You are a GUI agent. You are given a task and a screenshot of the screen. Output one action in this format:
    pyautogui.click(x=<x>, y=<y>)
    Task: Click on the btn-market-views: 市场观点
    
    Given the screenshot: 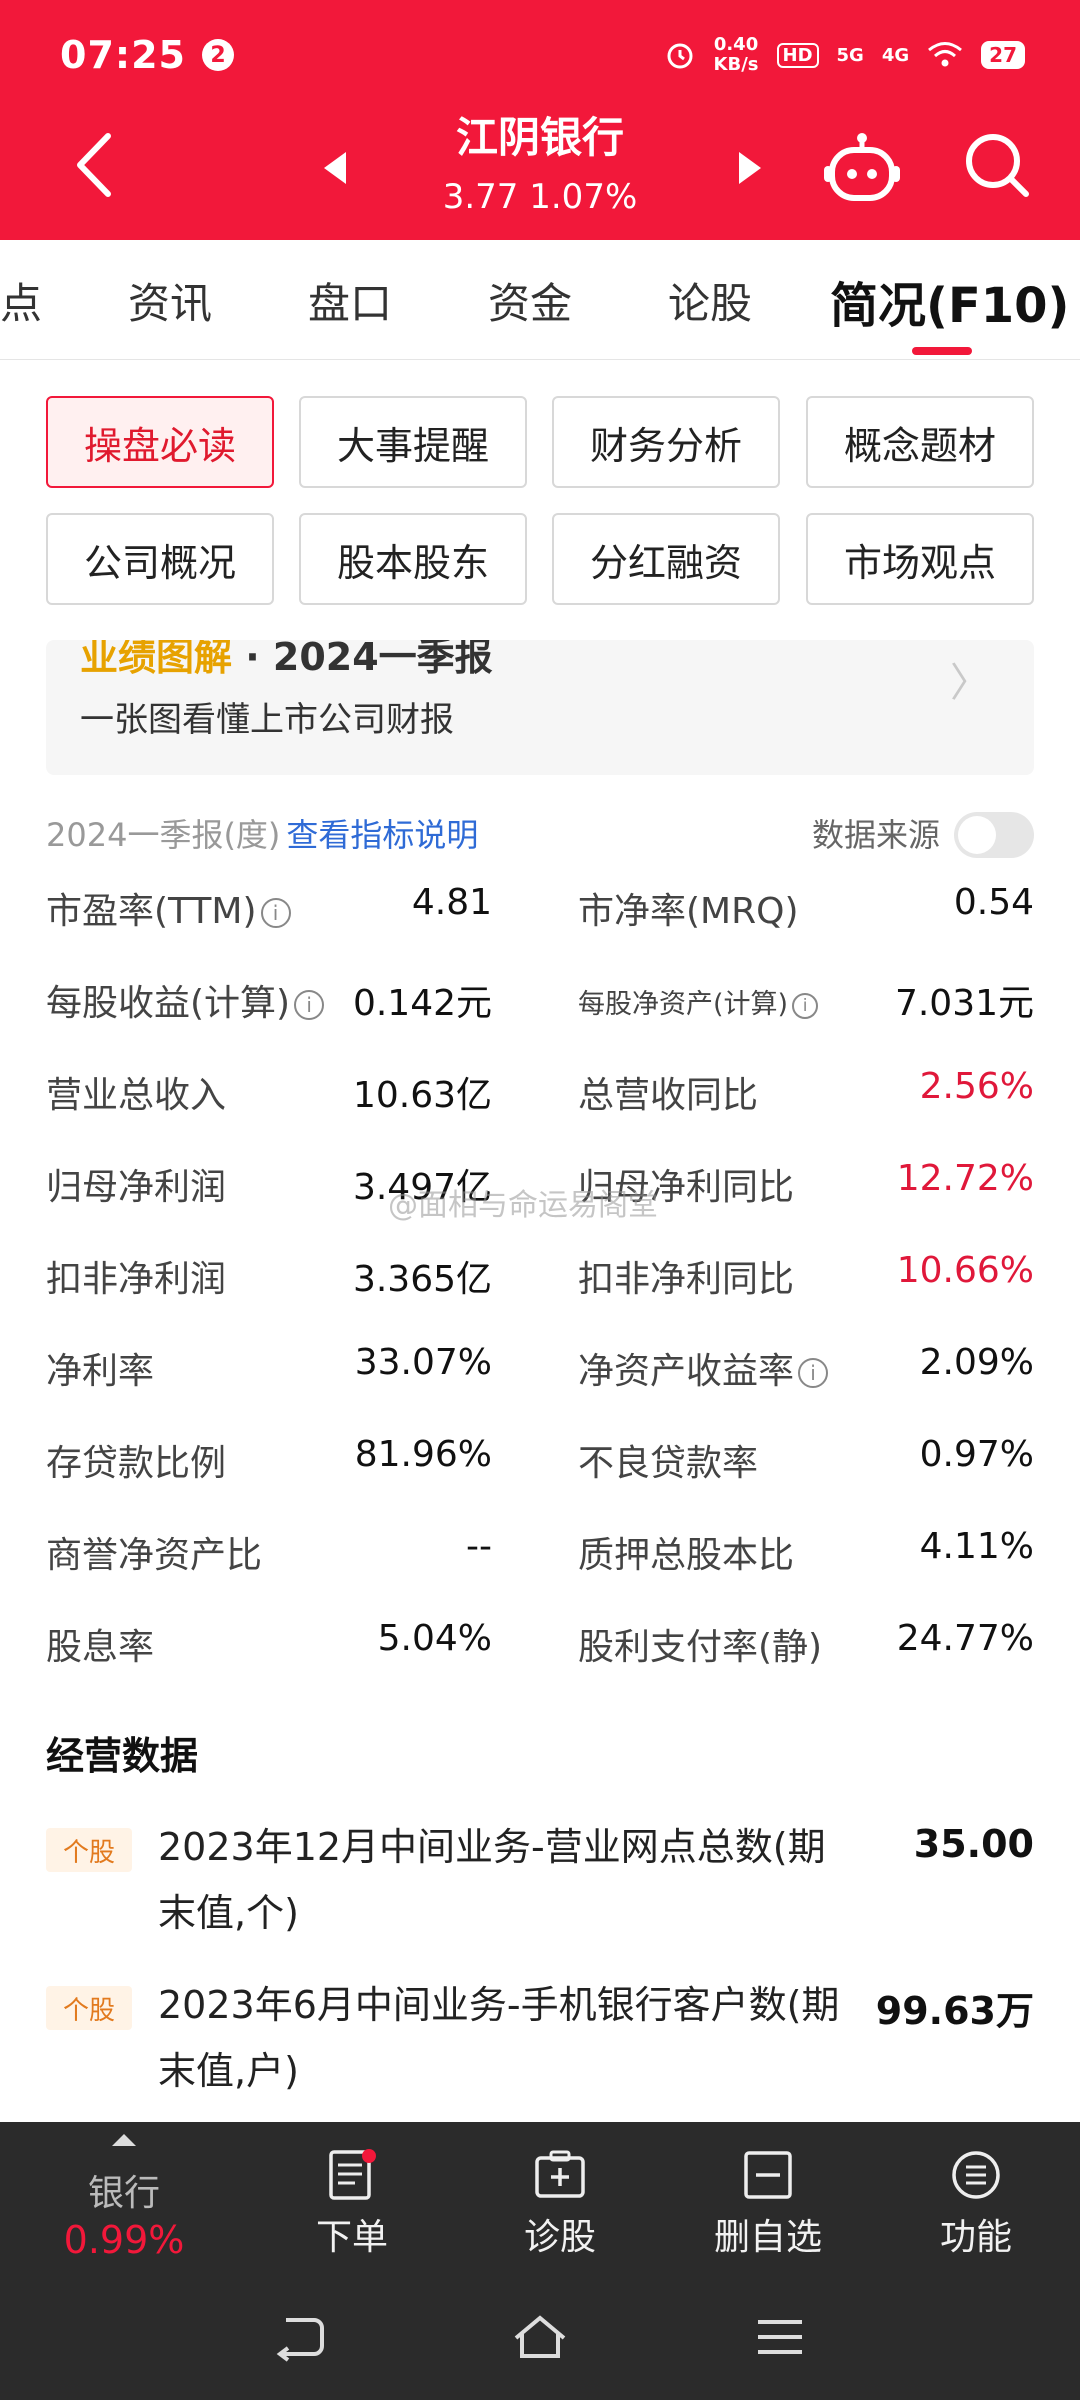 What is the action you would take?
    pyautogui.click(x=920, y=559)
    